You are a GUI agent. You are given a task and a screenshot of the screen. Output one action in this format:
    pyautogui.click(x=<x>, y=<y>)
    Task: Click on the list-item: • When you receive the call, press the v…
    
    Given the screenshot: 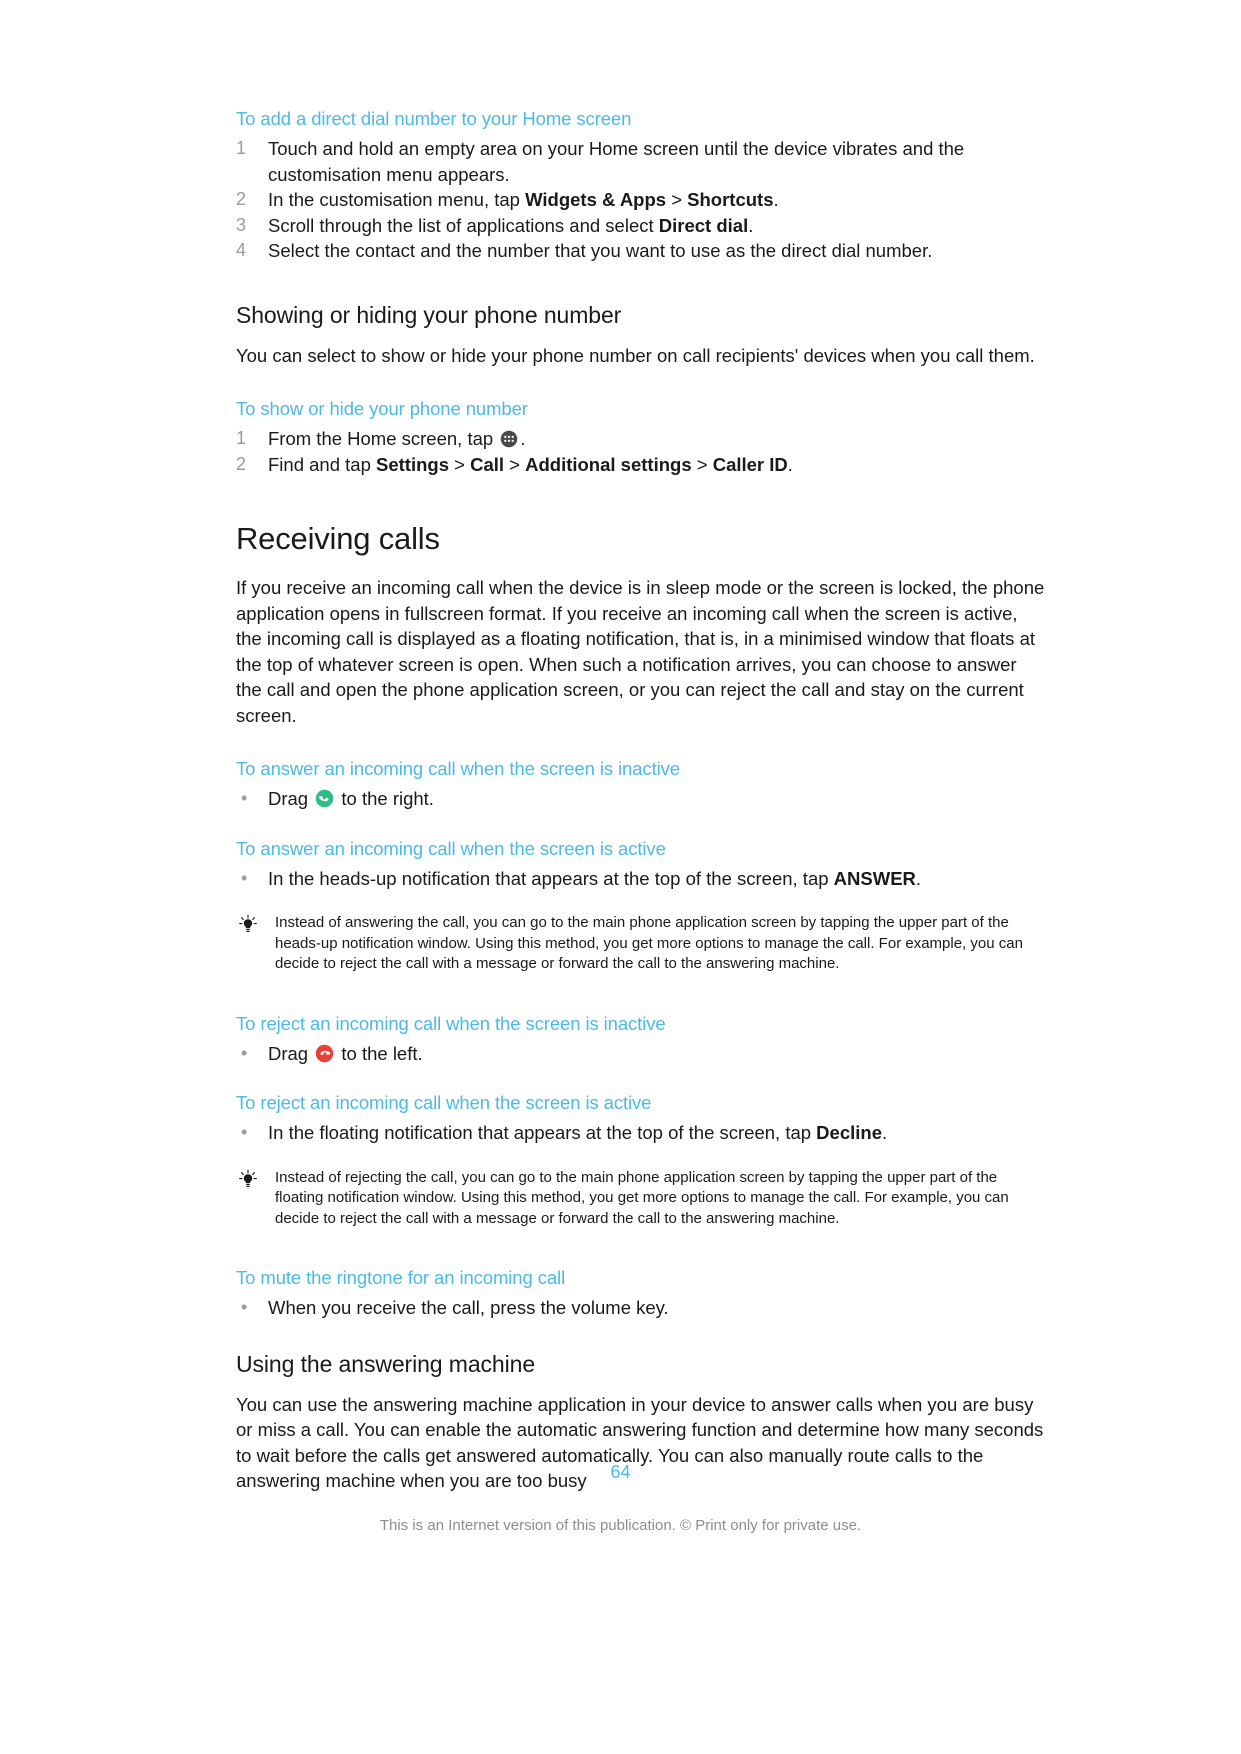 What is the action you would take?
    pyautogui.click(x=641, y=1308)
    